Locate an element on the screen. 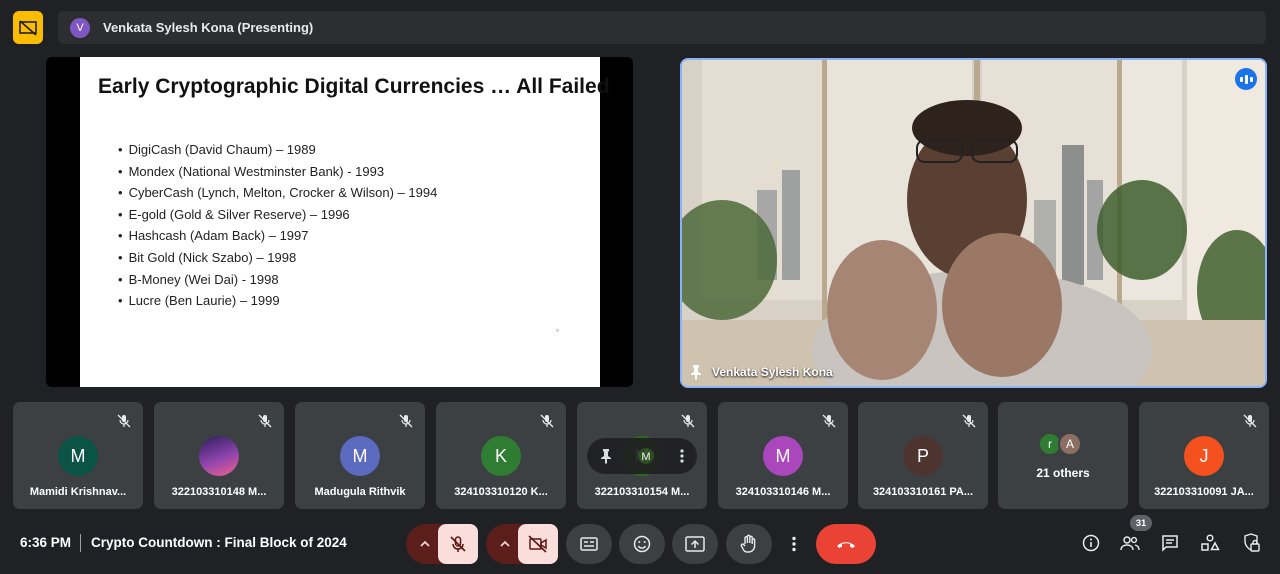  meeting-details-button is located at coordinates (1091, 543).